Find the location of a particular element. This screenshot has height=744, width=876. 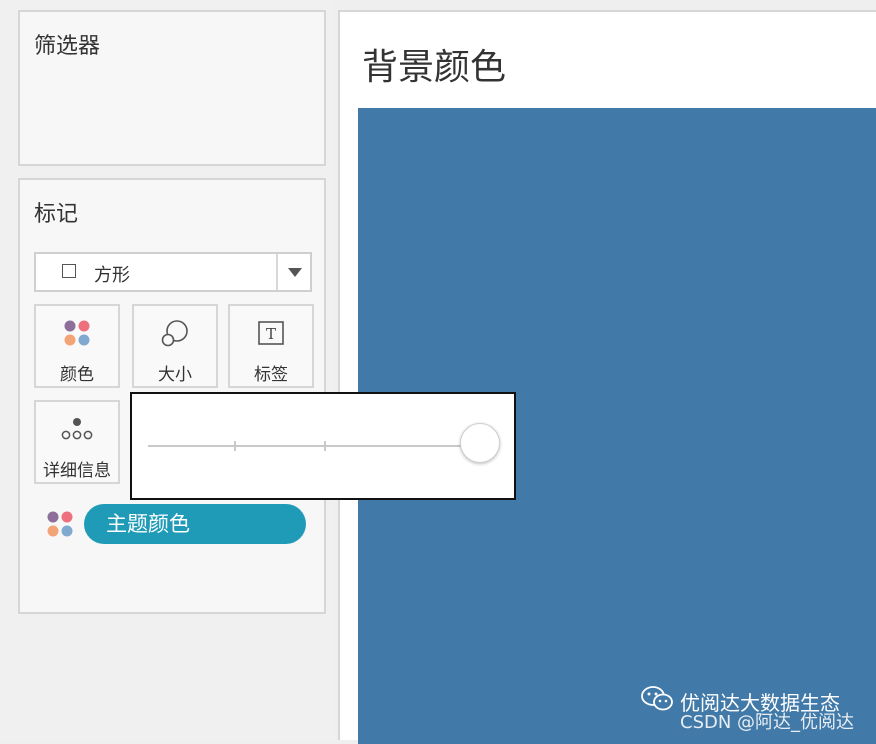

dropdown-divider is located at coordinates (277, 272).